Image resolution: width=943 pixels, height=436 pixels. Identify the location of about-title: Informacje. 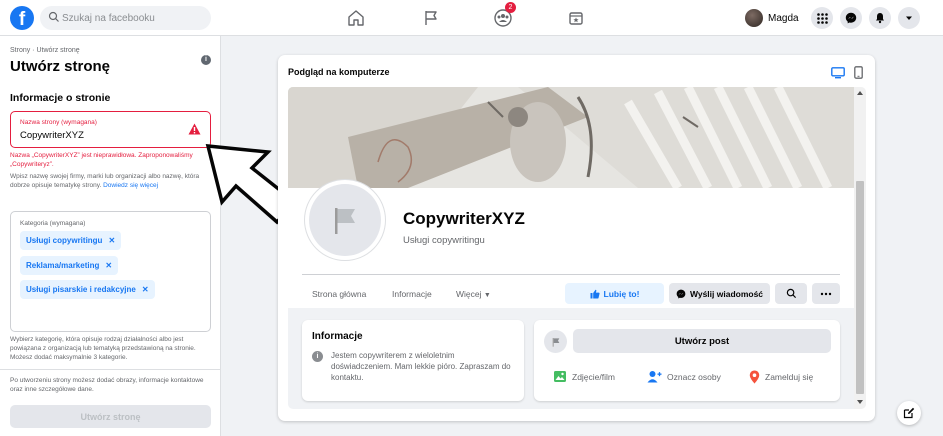
(337, 336).